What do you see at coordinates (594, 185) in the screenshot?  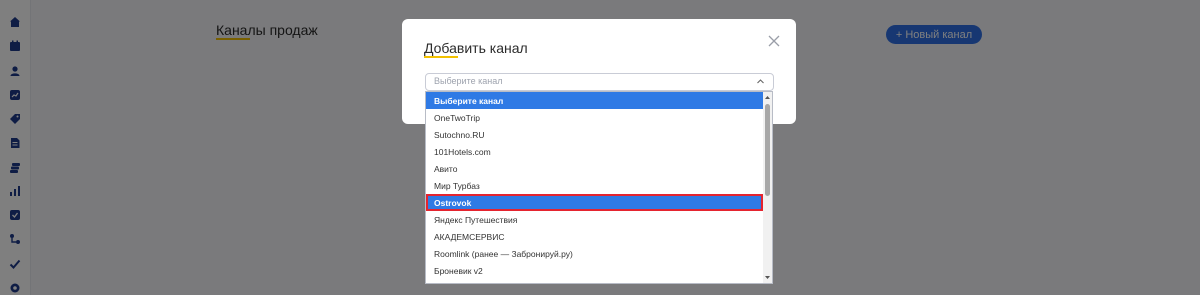 I see `dropdown-option: Мир Турбаз` at bounding box center [594, 185].